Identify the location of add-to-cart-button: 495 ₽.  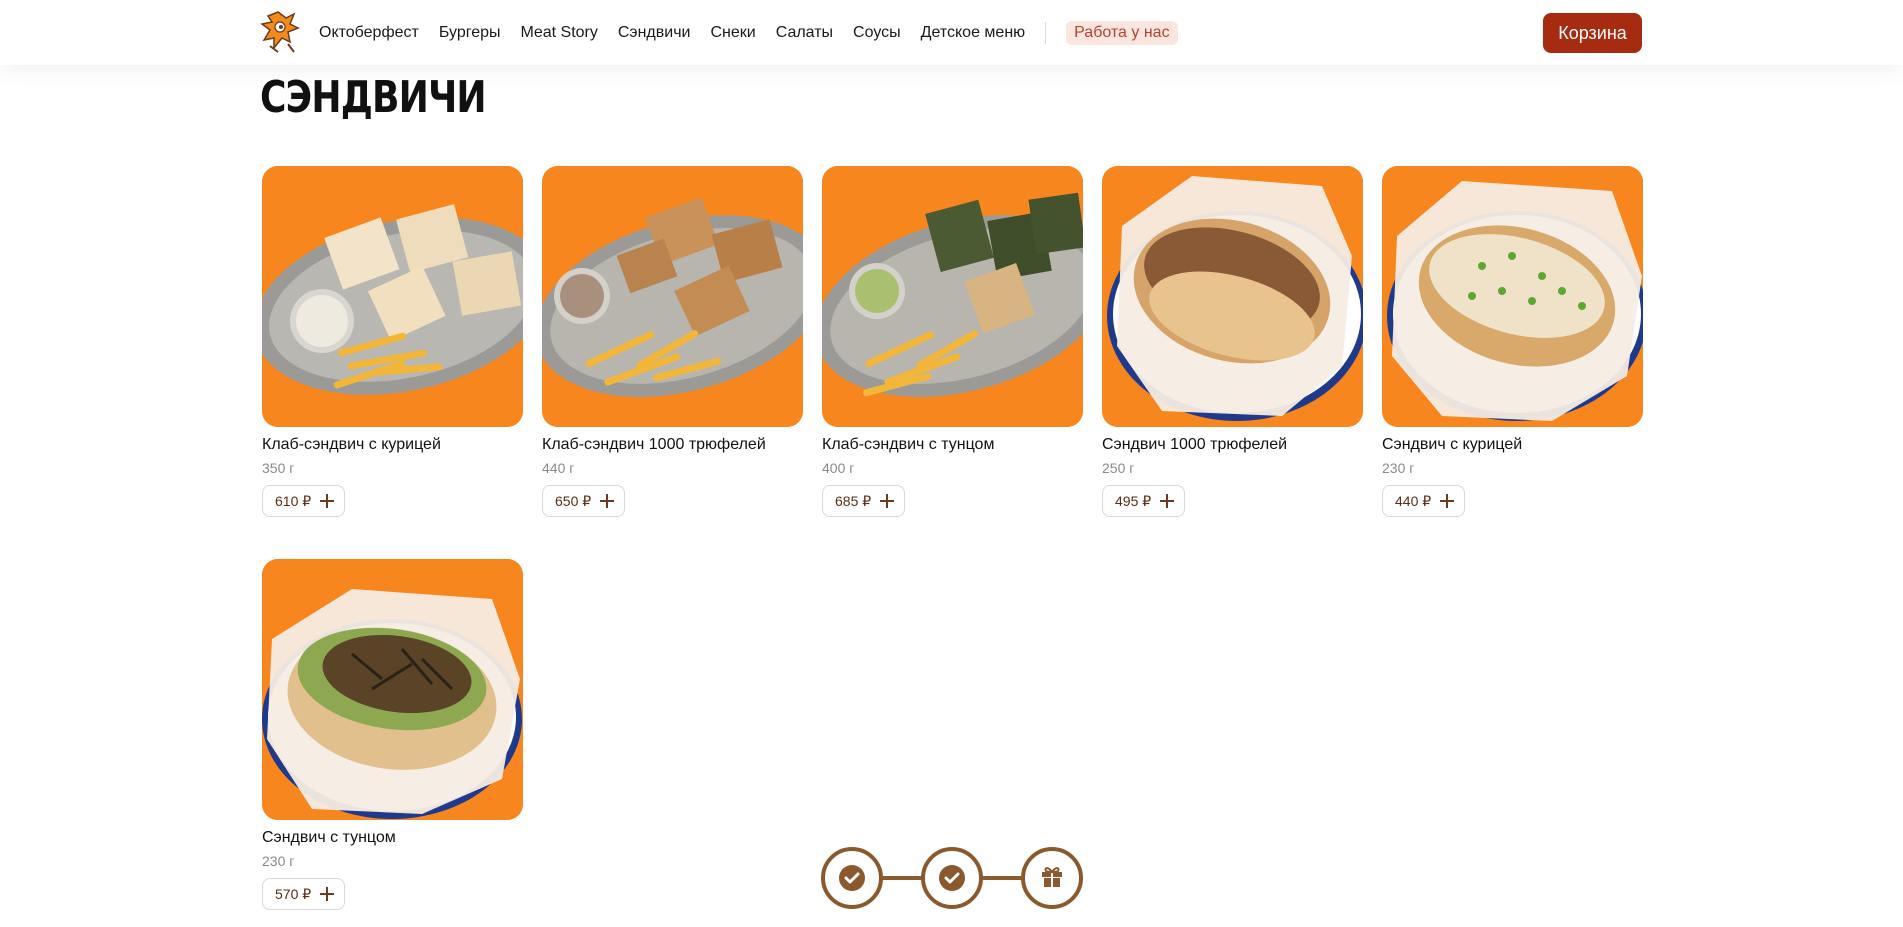
(1144, 501).